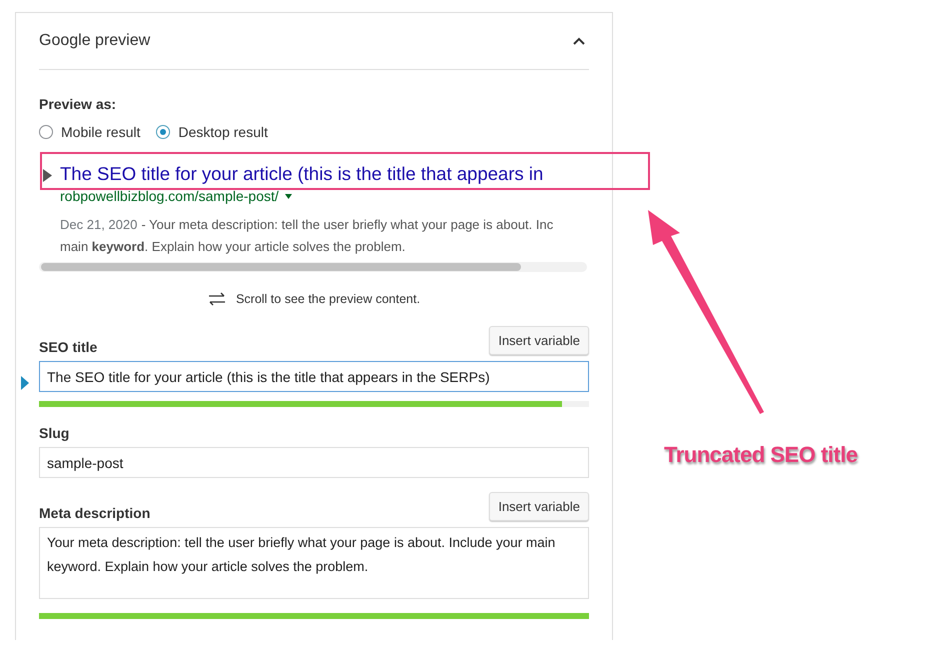 This screenshot has height=648, width=945. What do you see at coordinates (233, 246) in the screenshot?
I see `snippet-description: main keyword. Explain how your article solves the problem.` at bounding box center [233, 246].